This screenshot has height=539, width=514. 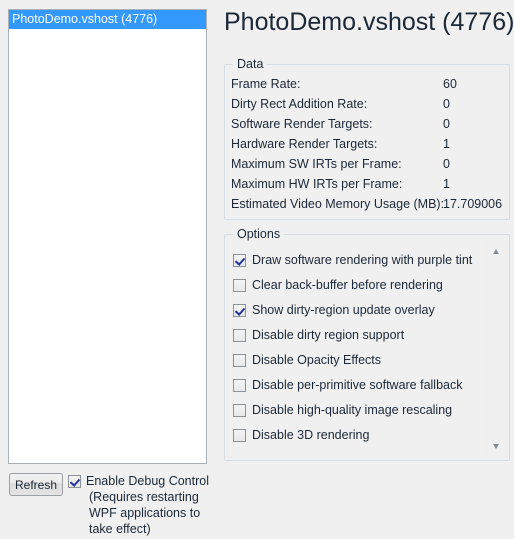 What do you see at coordinates (496, 349) in the screenshot?
I see `options-scrollbar` at bounding box center [496, 349].